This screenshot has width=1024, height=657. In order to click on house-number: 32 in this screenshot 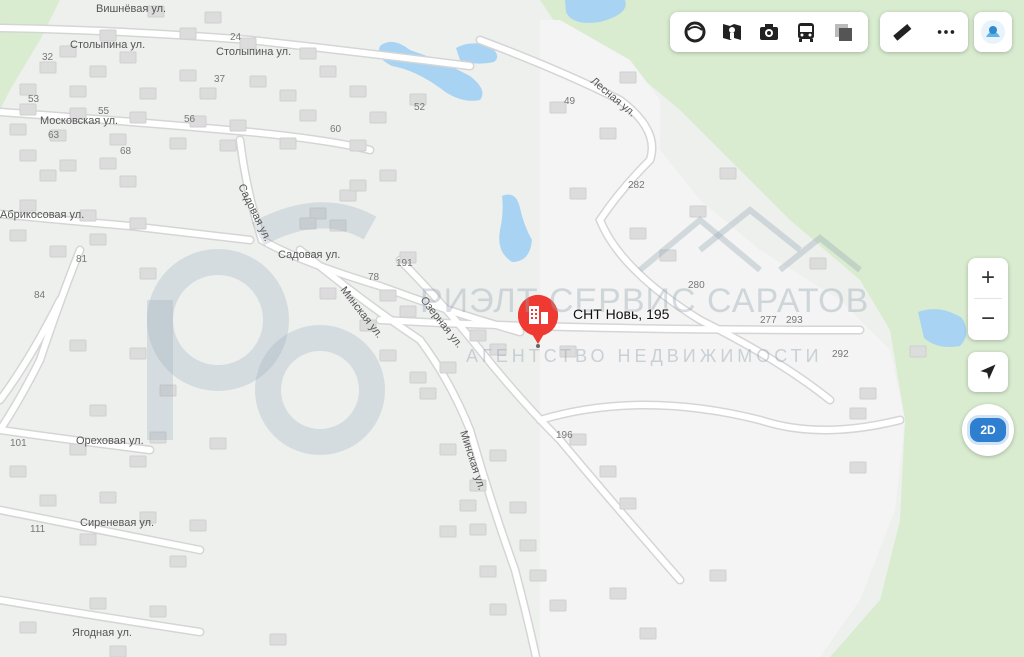, I will do `click(48, 57)`.